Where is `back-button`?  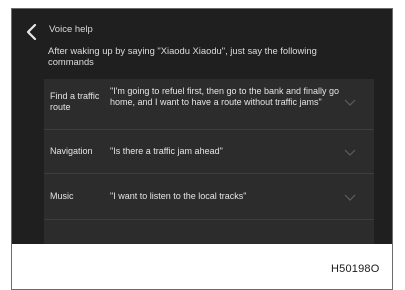
back-button is located at coordinates (32, 32).